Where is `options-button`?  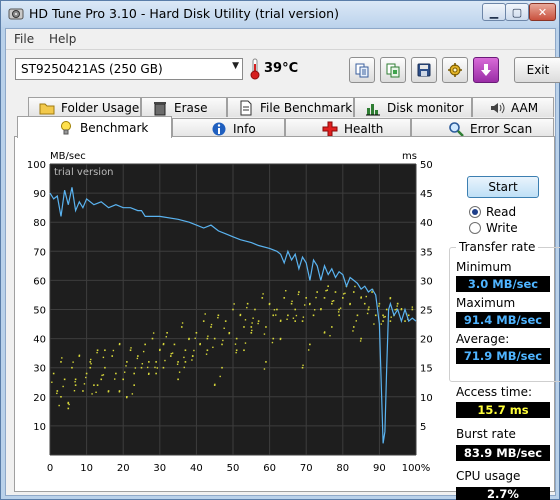 options-button is located at coordinates (455, 70).